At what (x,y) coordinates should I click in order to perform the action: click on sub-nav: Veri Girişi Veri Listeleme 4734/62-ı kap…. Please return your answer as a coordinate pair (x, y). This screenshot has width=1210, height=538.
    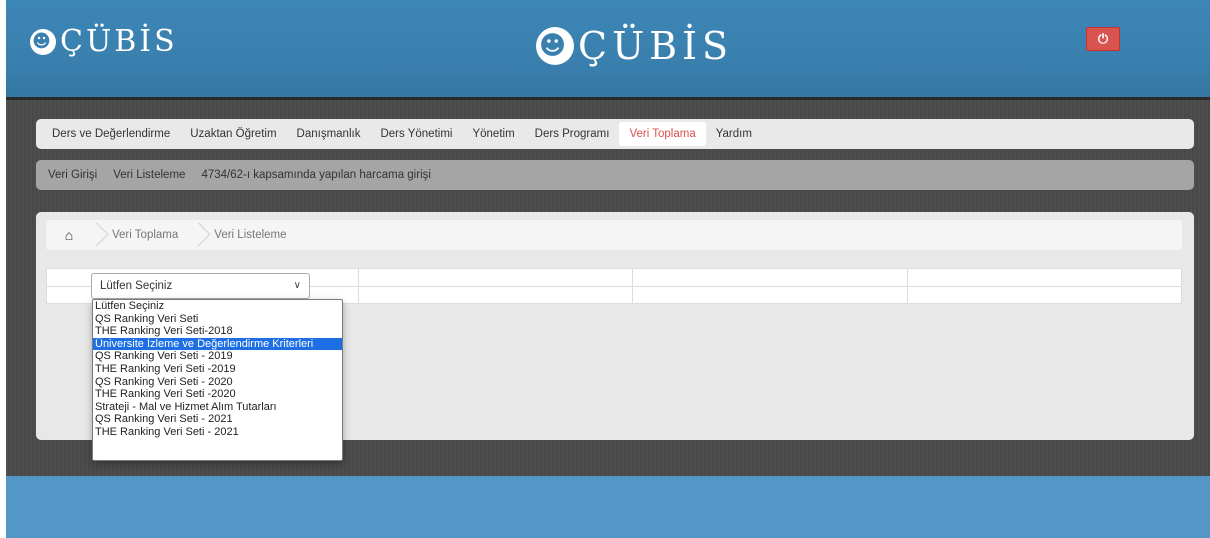
    Looking at the image, I should click on (615, 175).